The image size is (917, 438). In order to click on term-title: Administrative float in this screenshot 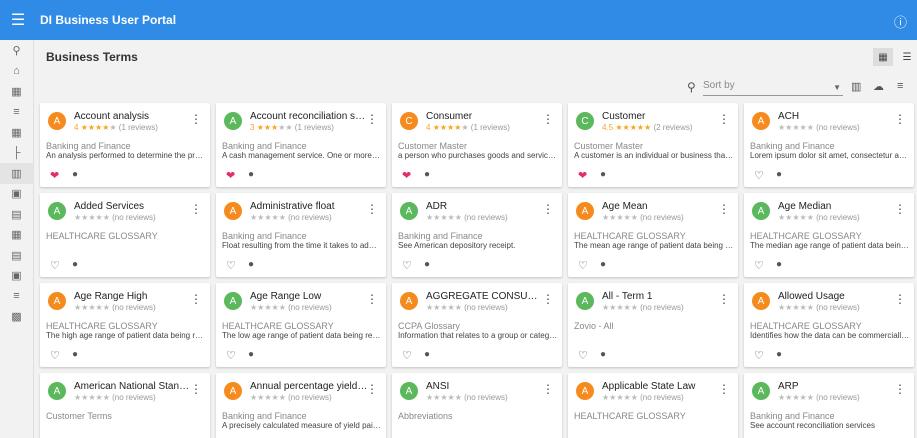, I will do `click(309, 206)`.